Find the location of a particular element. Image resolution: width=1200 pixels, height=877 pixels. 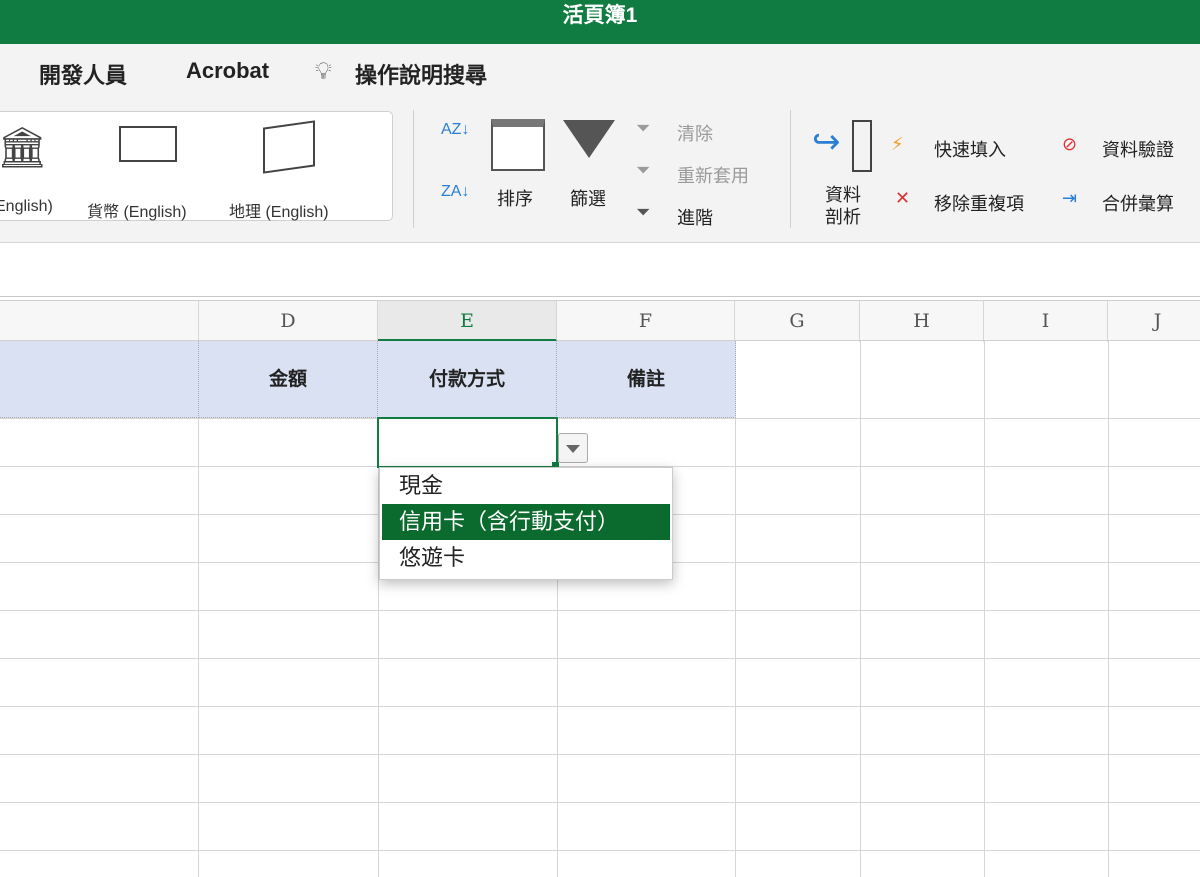

column-header-e: E is located at coordinates (467, 321).